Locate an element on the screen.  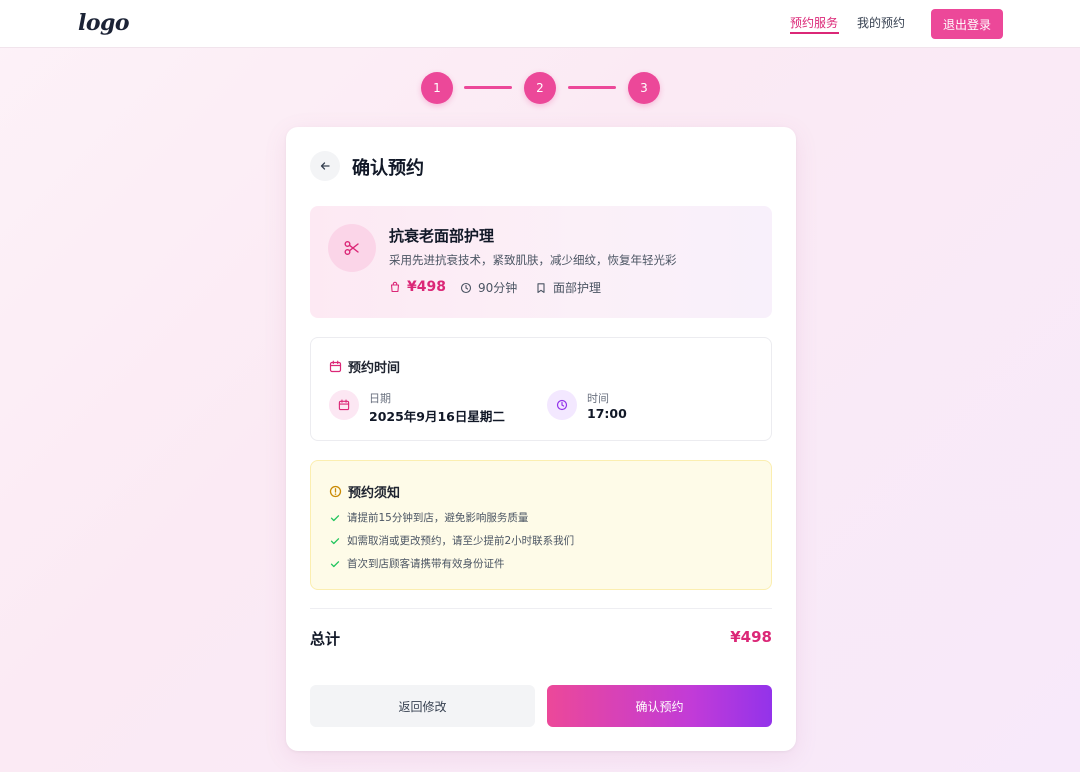
logo: logo is located at coordinates (104, 23).